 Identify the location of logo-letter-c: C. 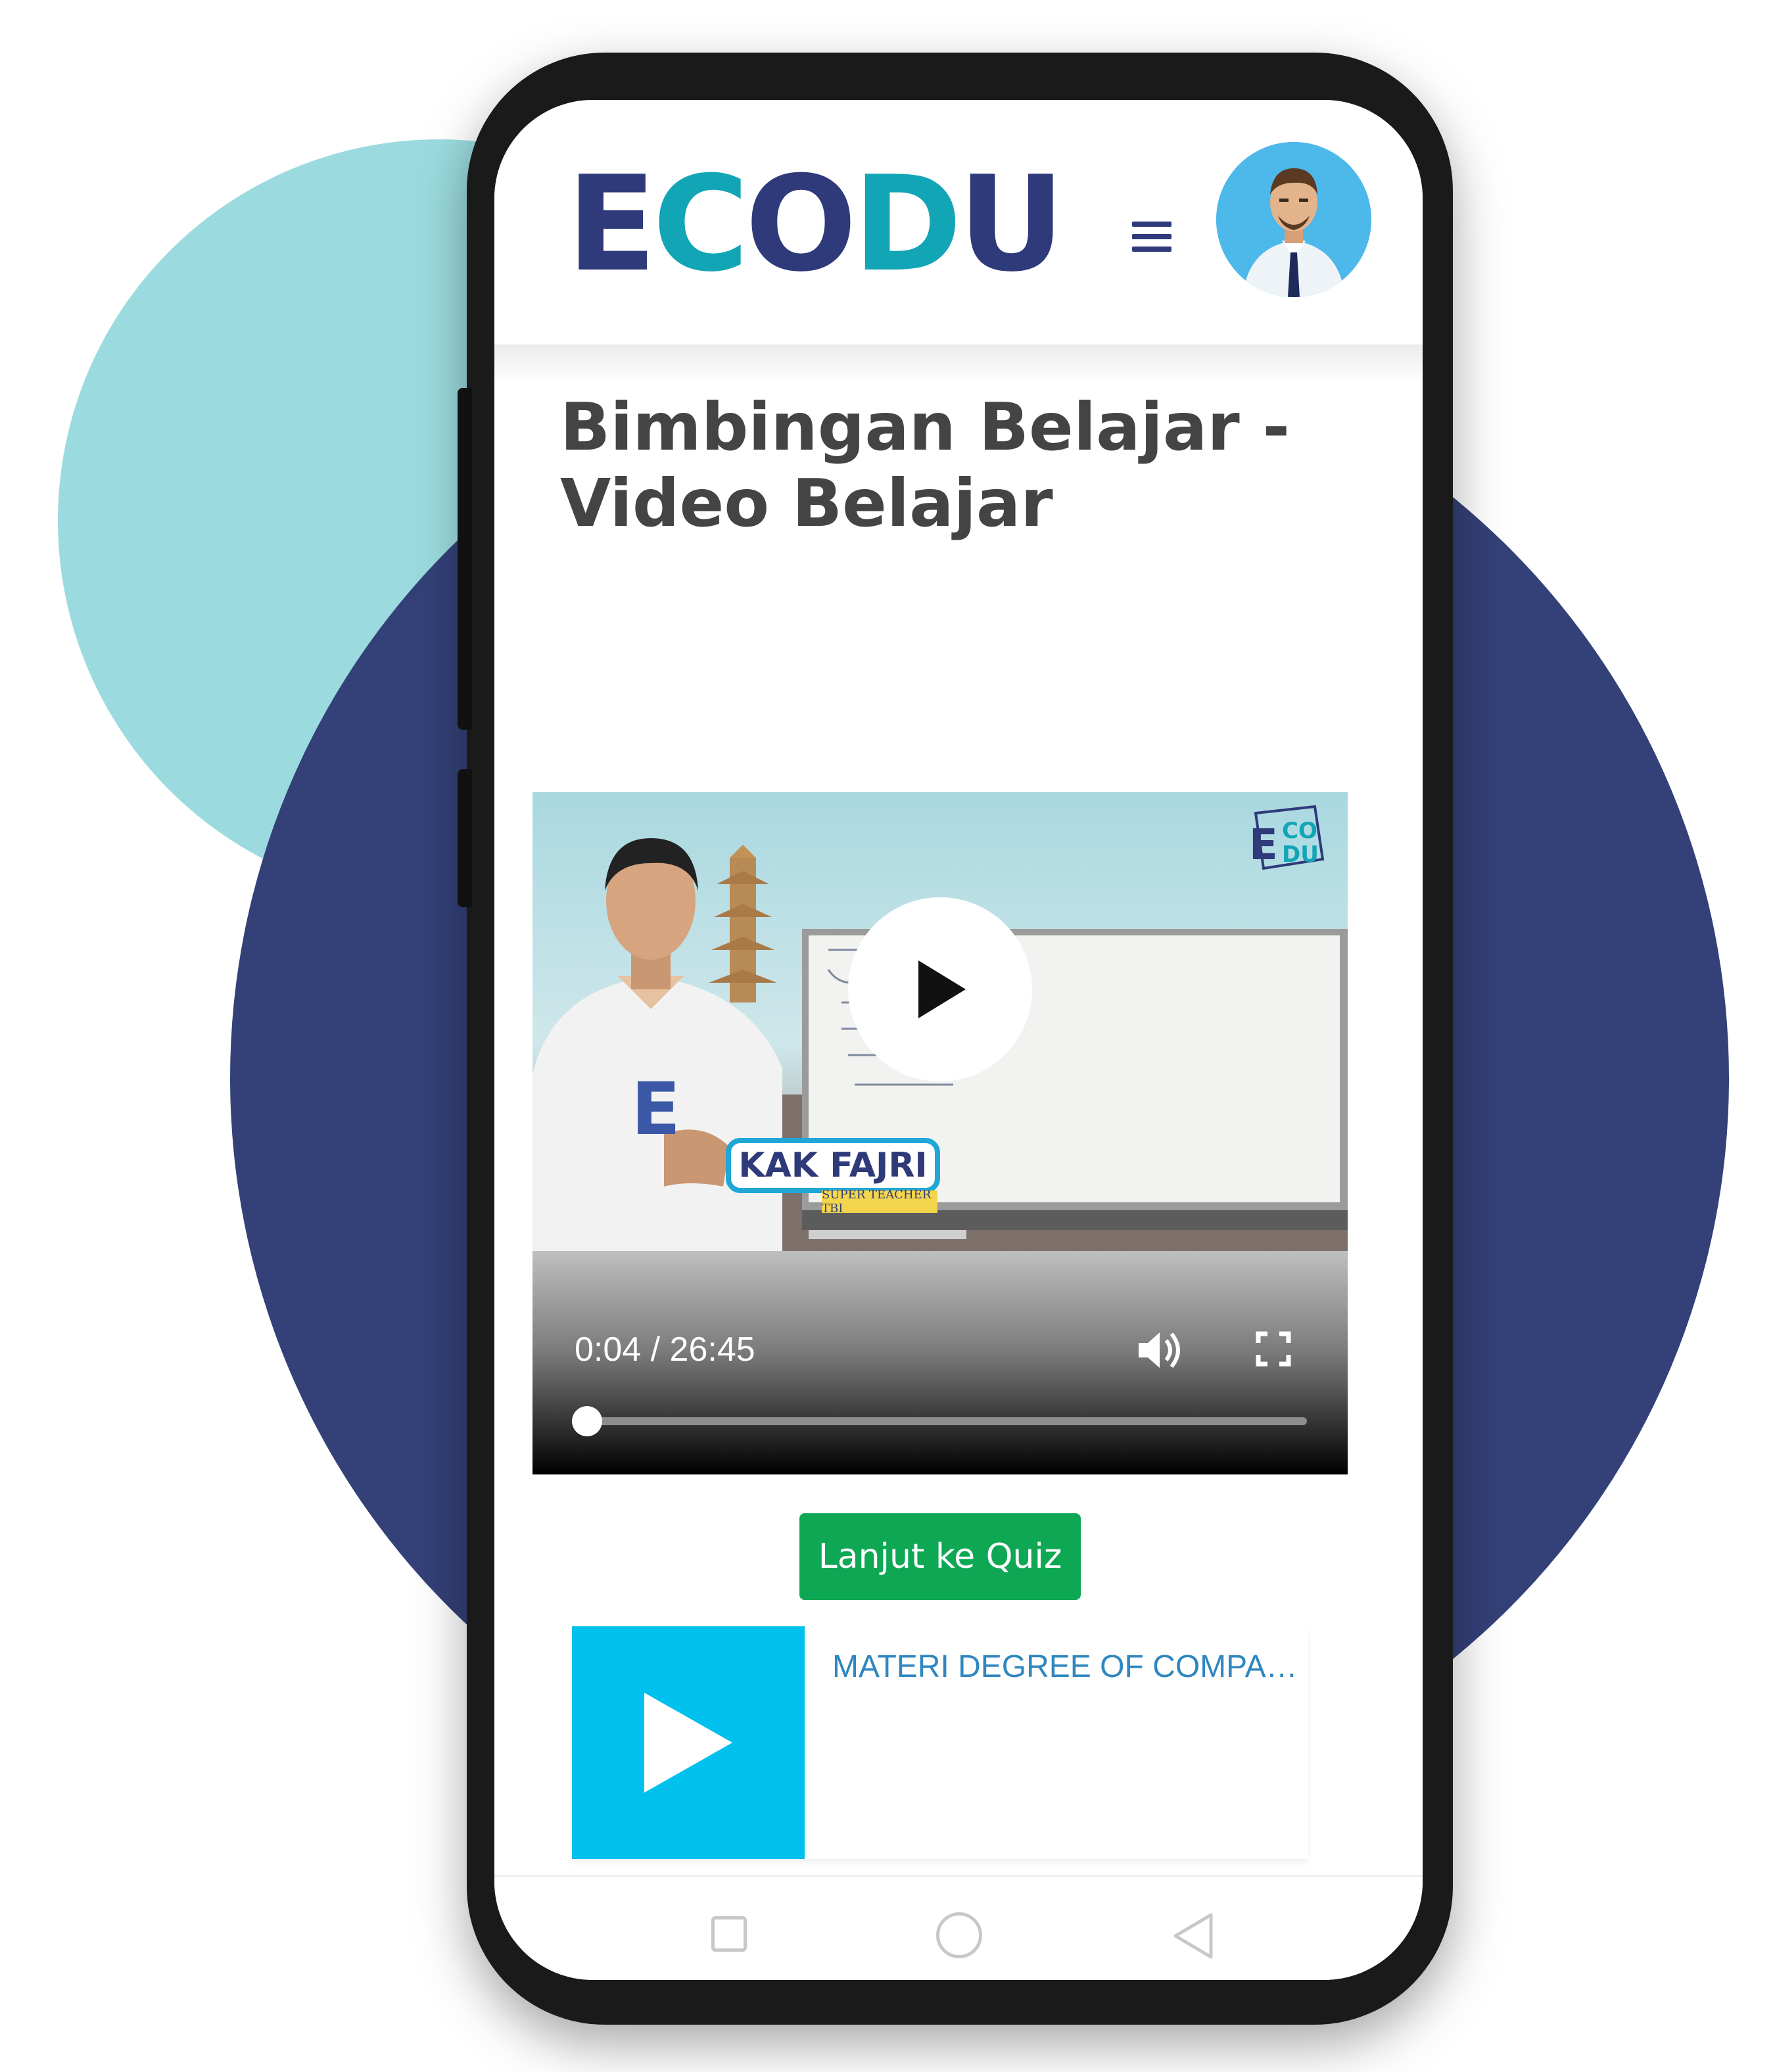
(700, 225).